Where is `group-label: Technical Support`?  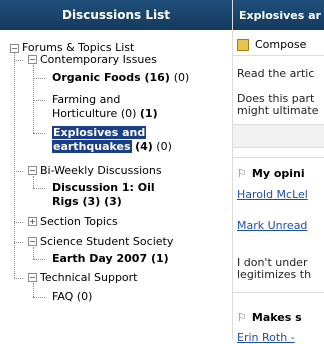 group-label: Technical Support is located at coordinates (89, 277).